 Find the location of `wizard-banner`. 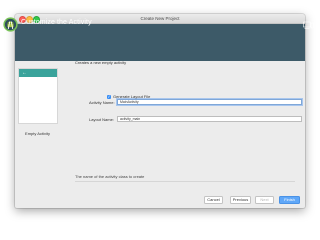

wizard-banner is located at coordinates (160, 42).